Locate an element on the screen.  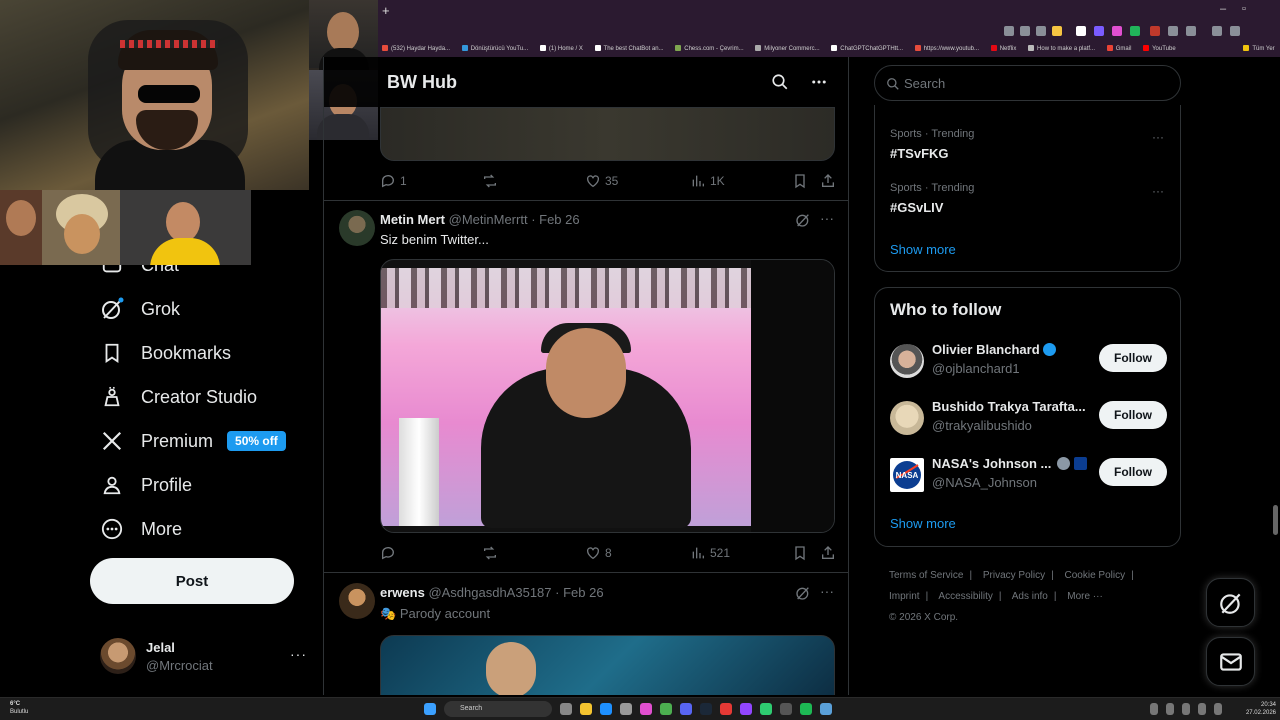
tweet-author-handle: @MetinMerrtt is located at coordinates (488, 219).